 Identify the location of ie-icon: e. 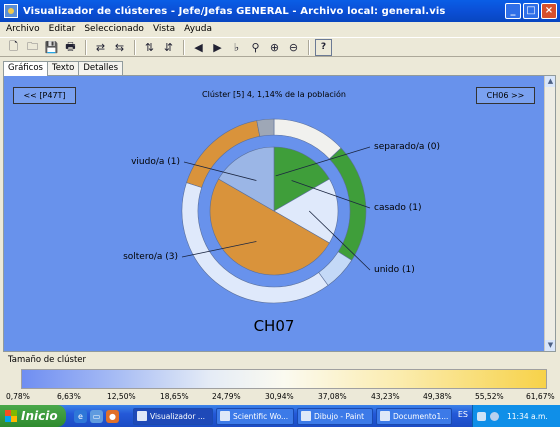
(80, 416).